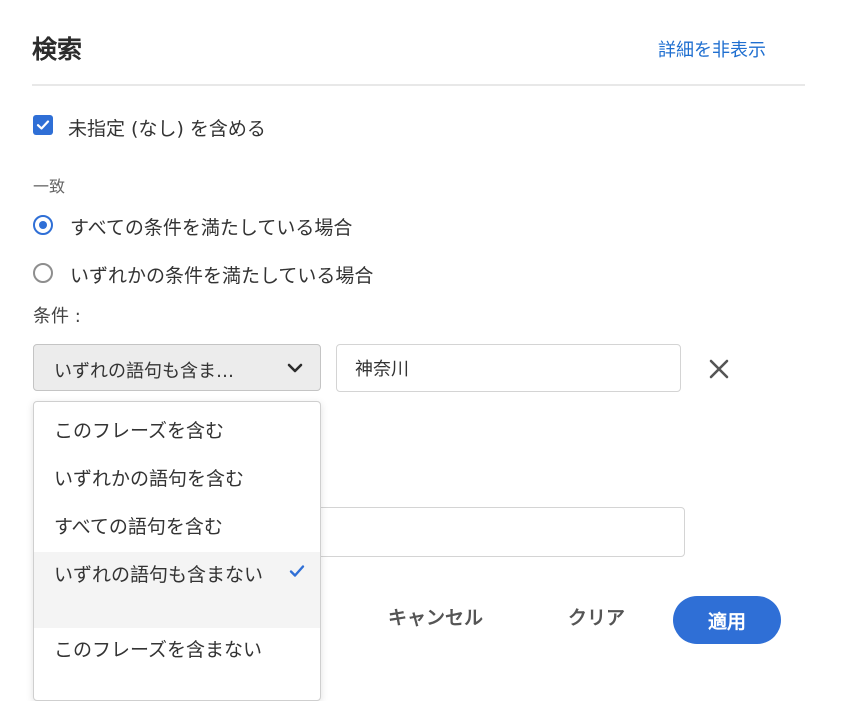 This screenshot has height=701, width=848. I want to click on dropdown-option: いずれかの語句を含む, so click(177, 479).